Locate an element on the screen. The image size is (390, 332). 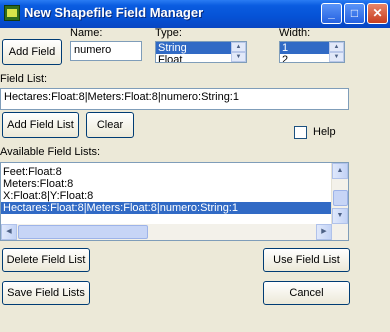
field-list-input is located at coordinates (174, 97).